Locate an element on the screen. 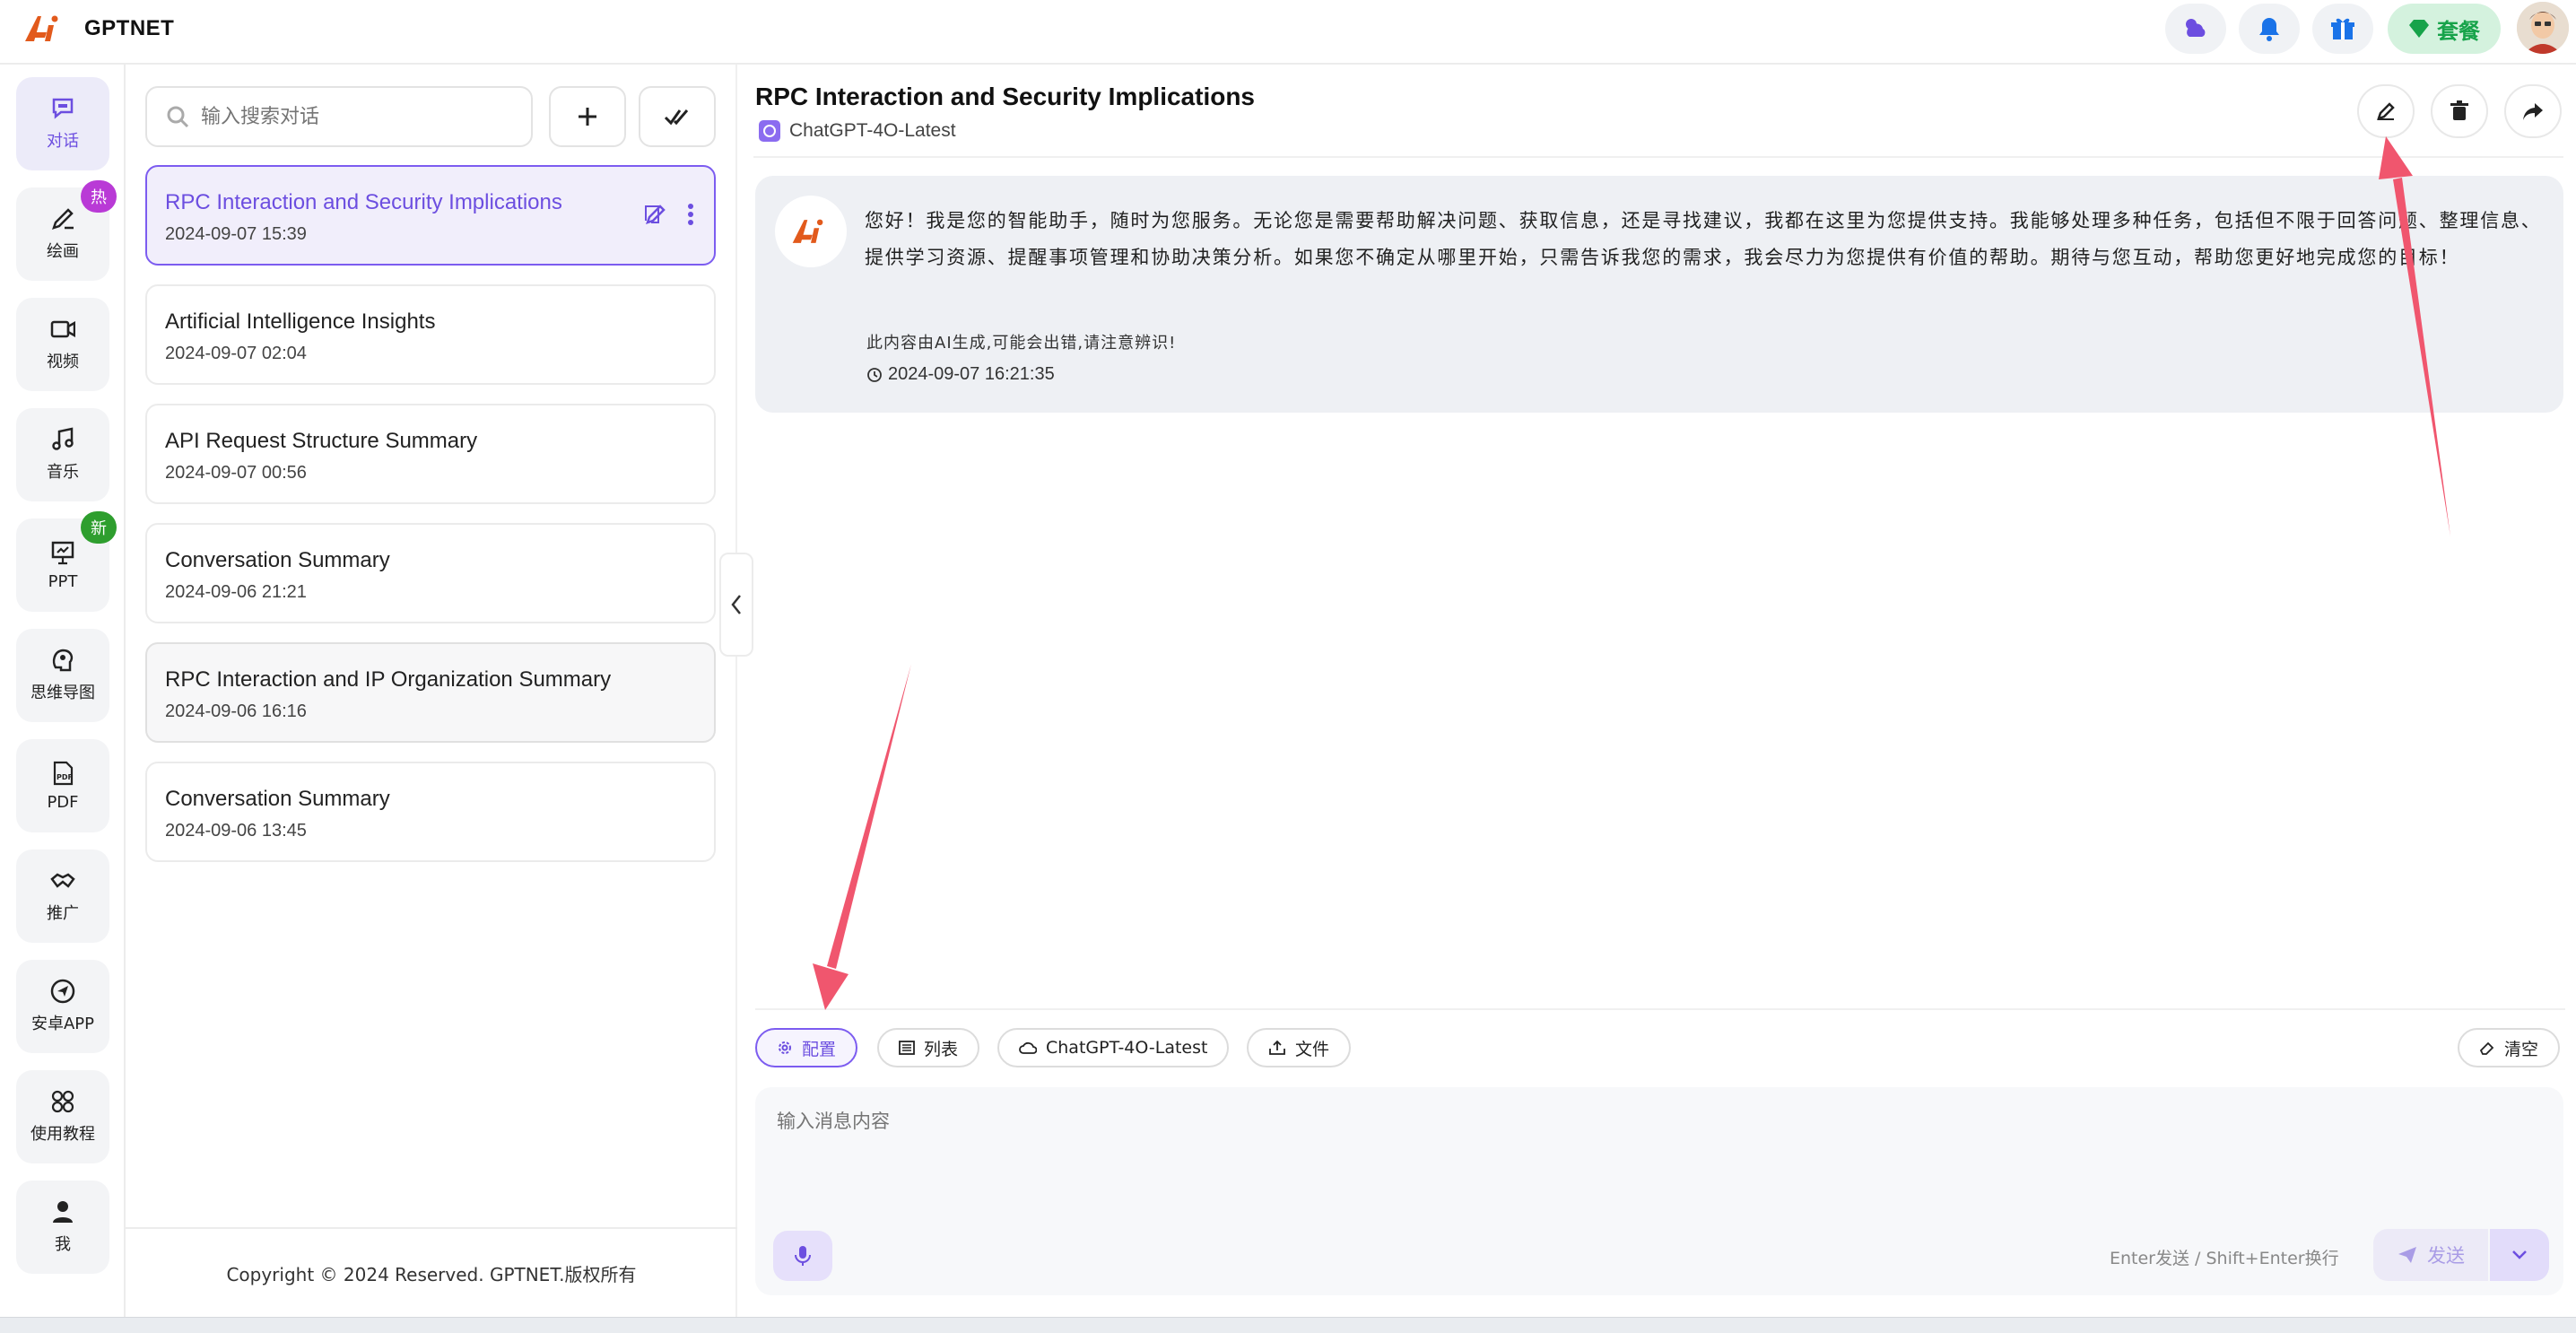 The width and height of the screenshot is (2576, 1333). nav-item-3: 音乐 is located at coordinates (62, 454).